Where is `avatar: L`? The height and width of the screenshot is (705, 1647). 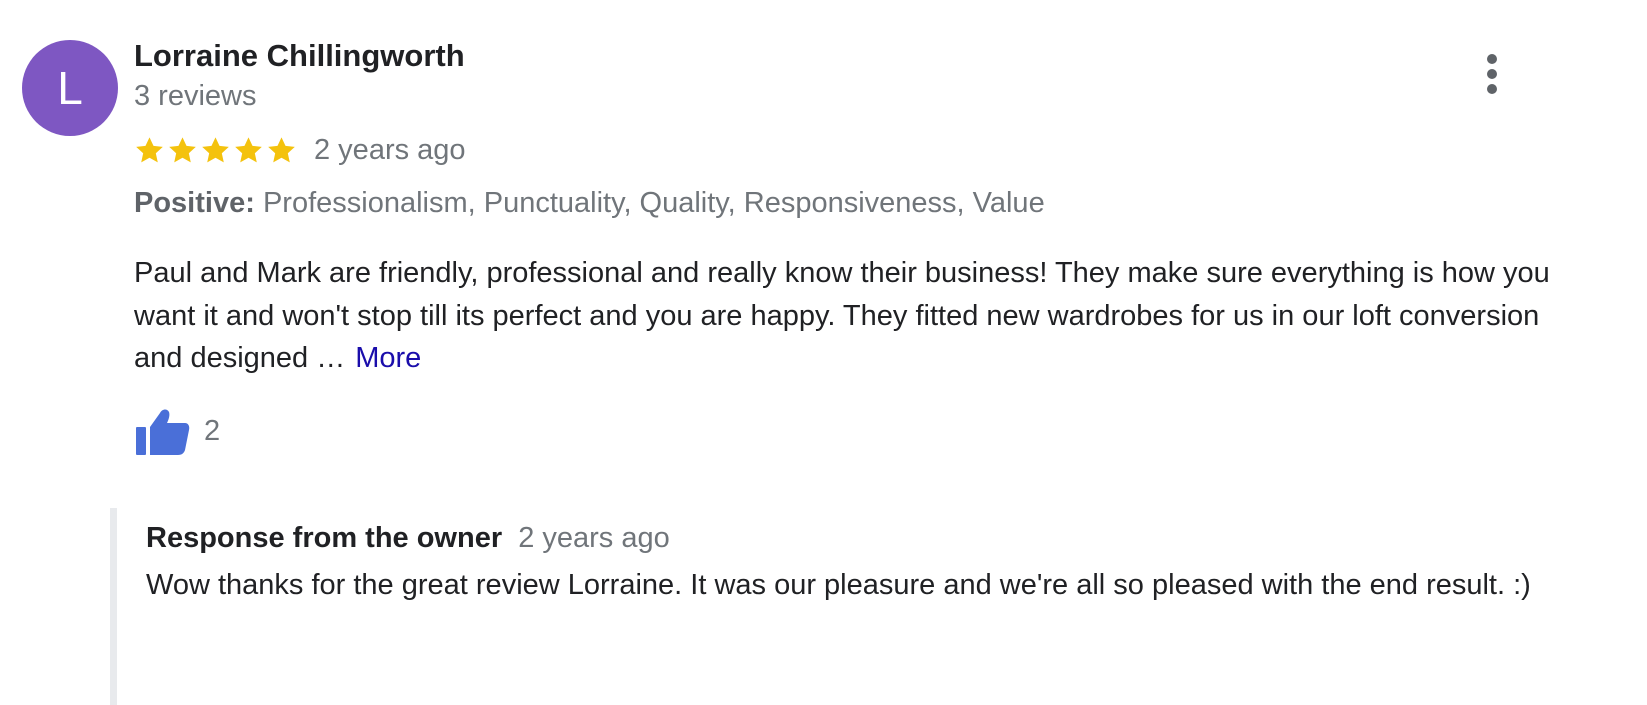 avatar: L is located at coordinates (70, 88).